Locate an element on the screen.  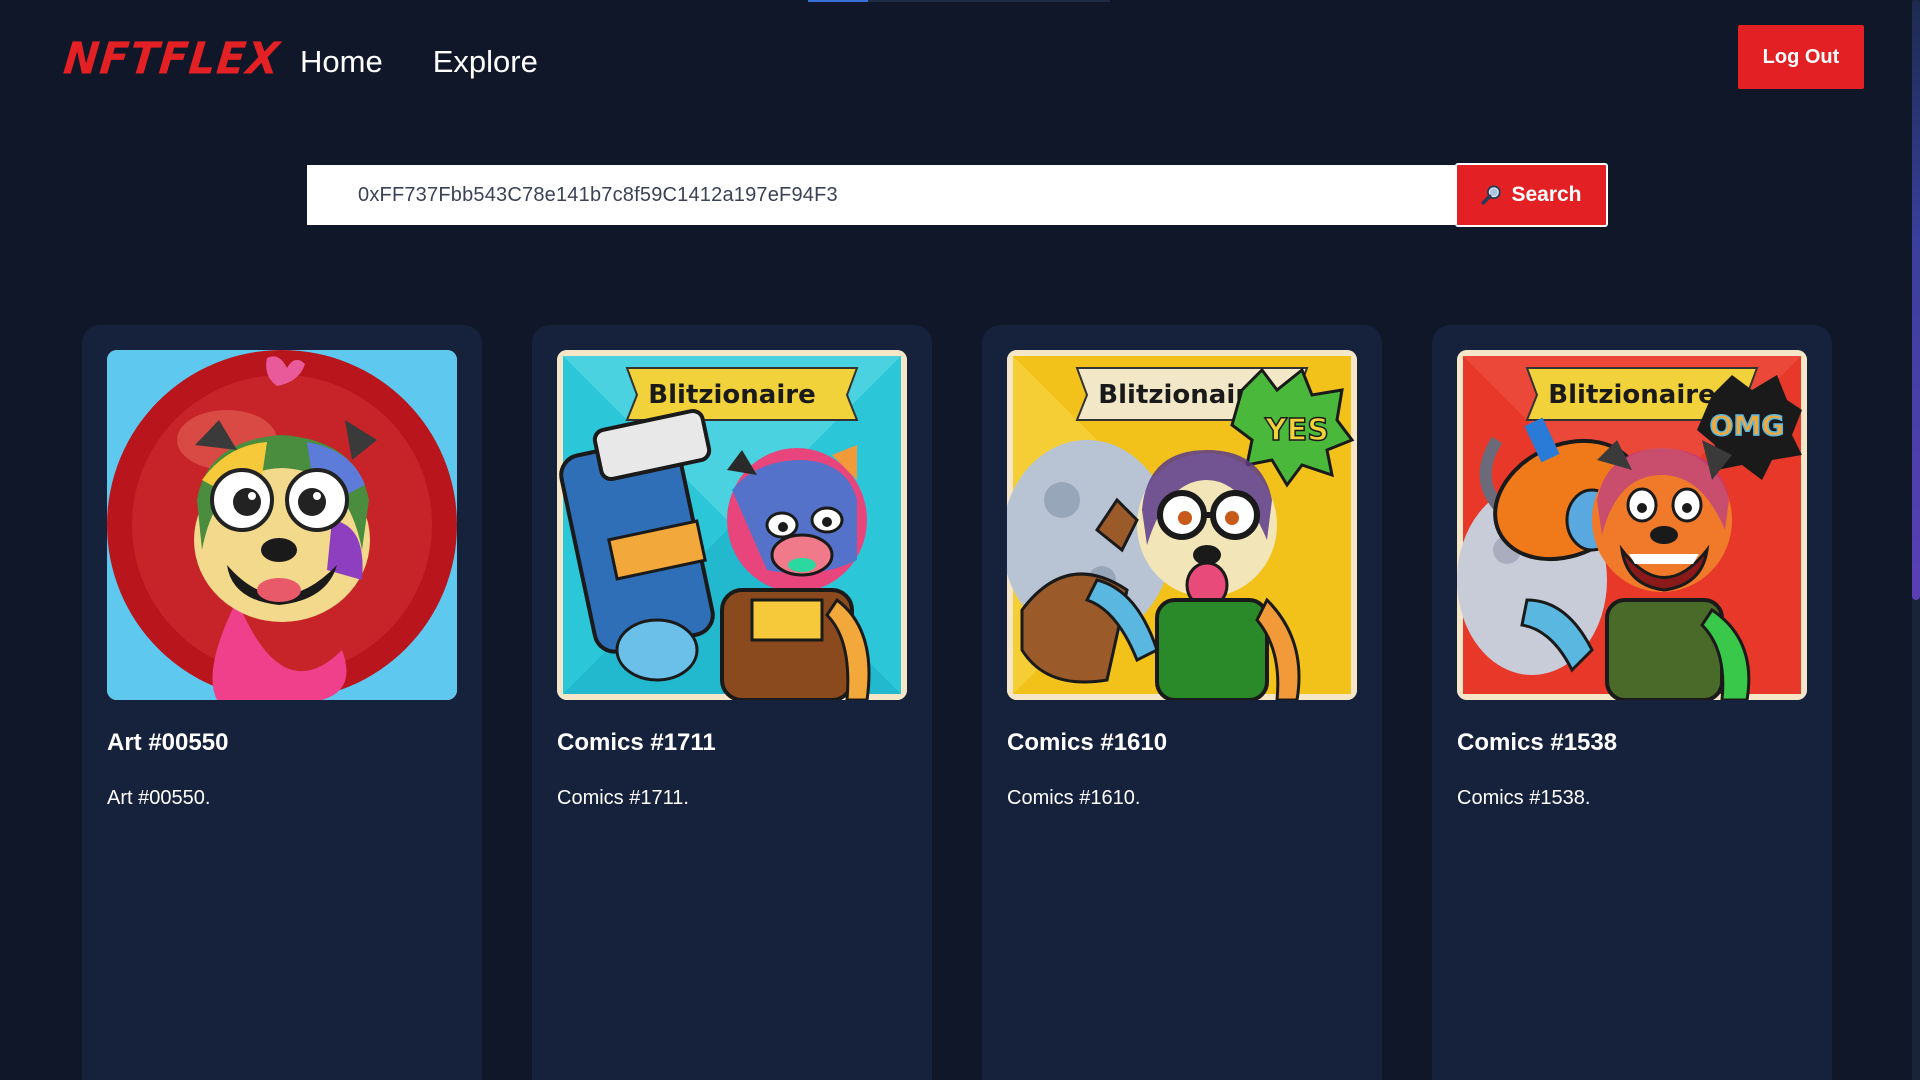
nft-card-title: Comics #1610 is located at coordinates (1087, 742).